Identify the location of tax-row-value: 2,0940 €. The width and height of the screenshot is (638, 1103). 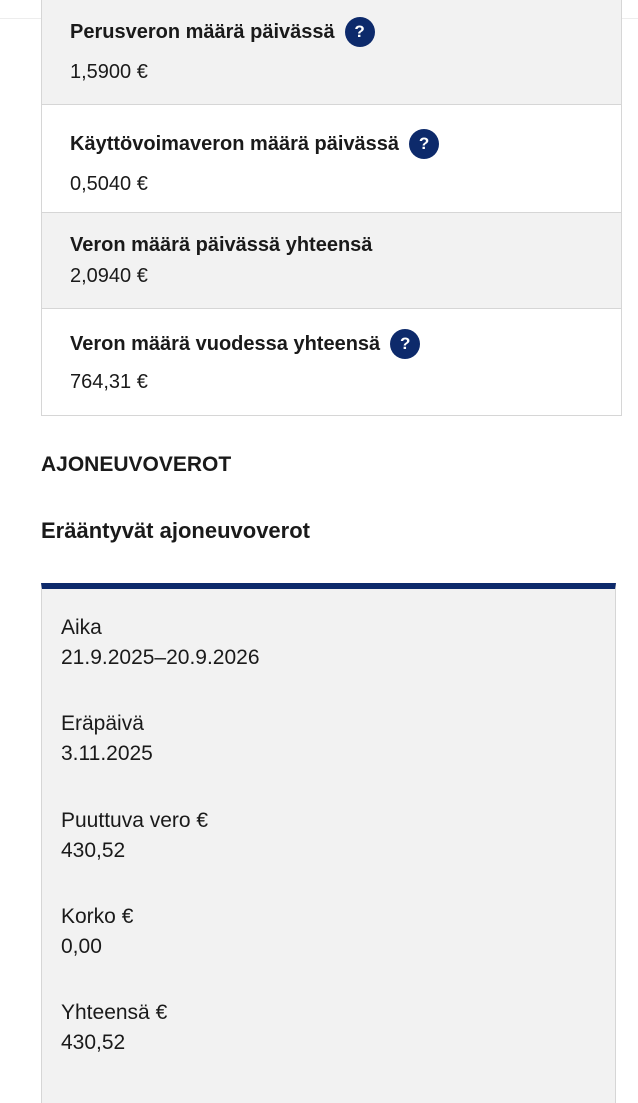
(109, 276).